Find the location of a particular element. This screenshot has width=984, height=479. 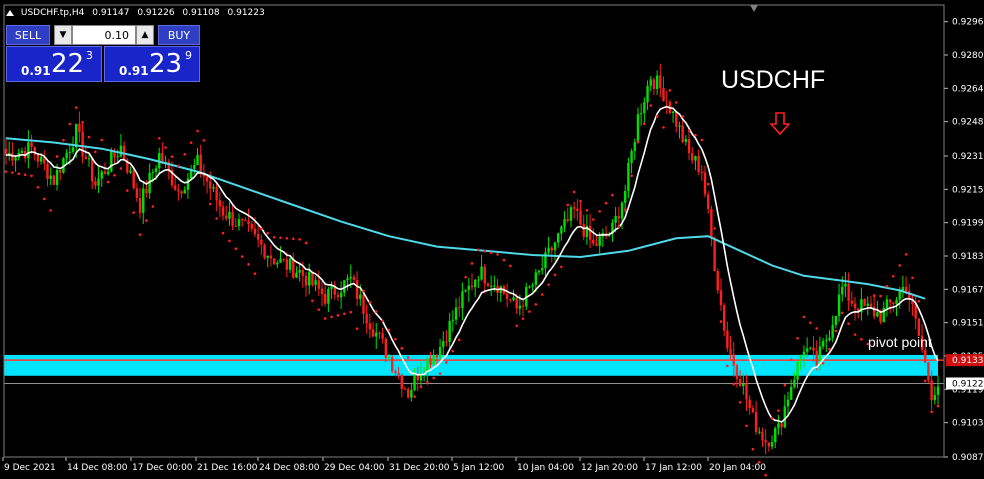

down-arrow-icon is located at coordinates (780, 124).